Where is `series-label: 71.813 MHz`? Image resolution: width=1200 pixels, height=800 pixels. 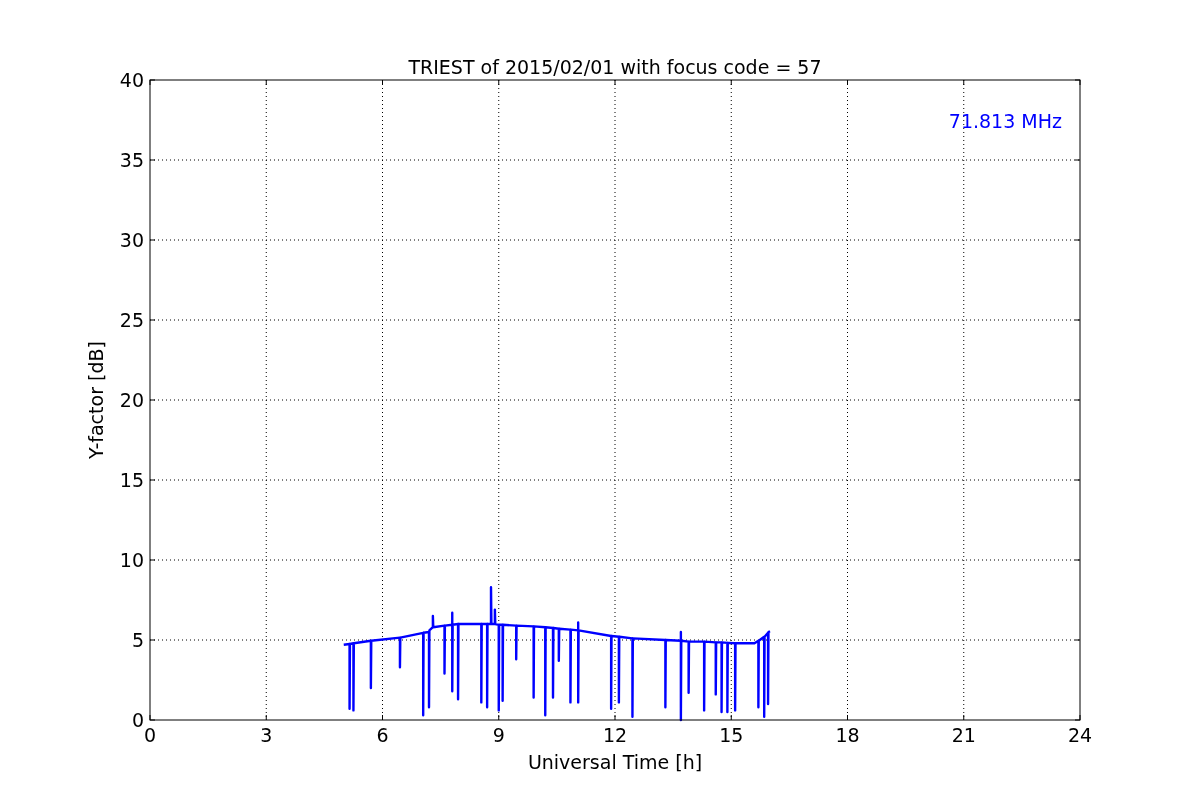
series-label: 71.813 MHz is located at coordinates (1005, 121).